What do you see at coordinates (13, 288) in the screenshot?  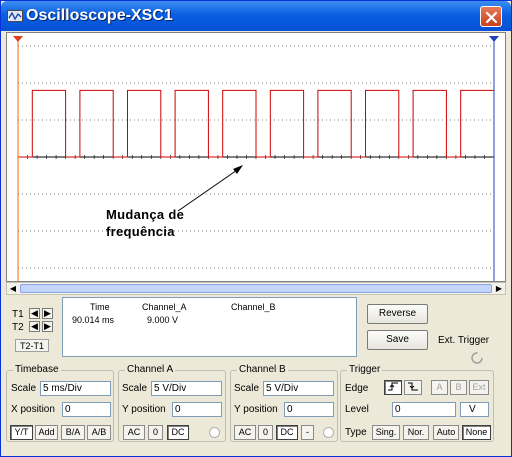 I see `scroll-left-icon: ◀` at bounding box center [13, 288].